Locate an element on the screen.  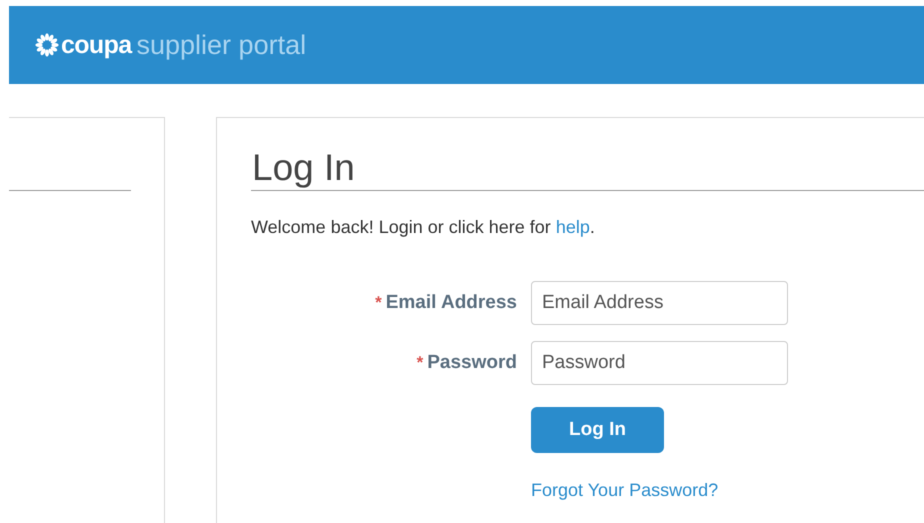
input-field: Email Address is located at coordinates (659, 303).